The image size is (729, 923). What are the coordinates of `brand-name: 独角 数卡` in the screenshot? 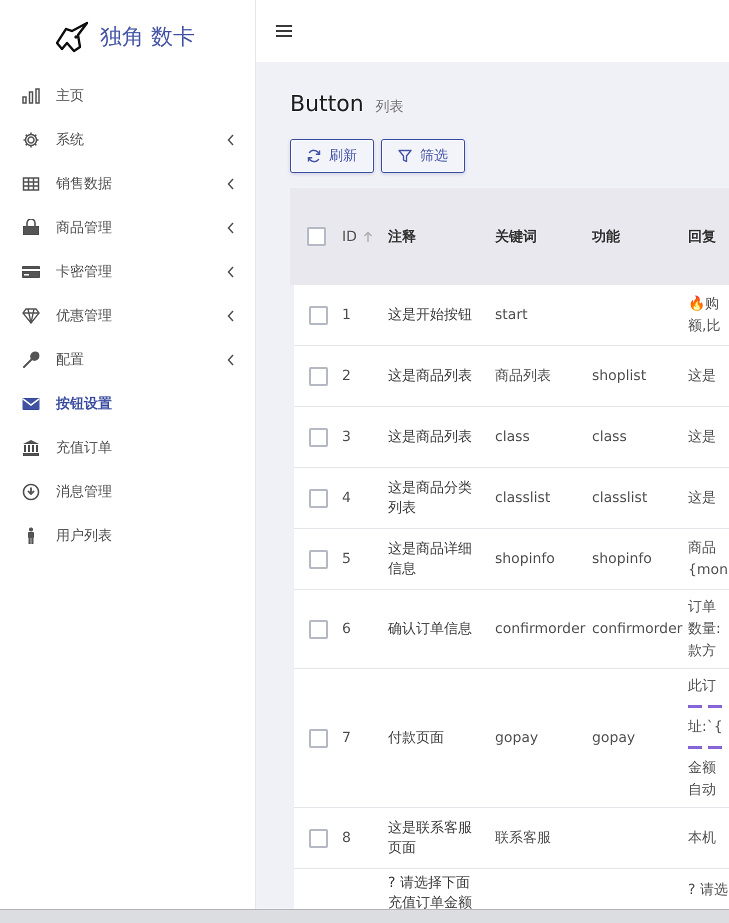 It's located at (147, 38).